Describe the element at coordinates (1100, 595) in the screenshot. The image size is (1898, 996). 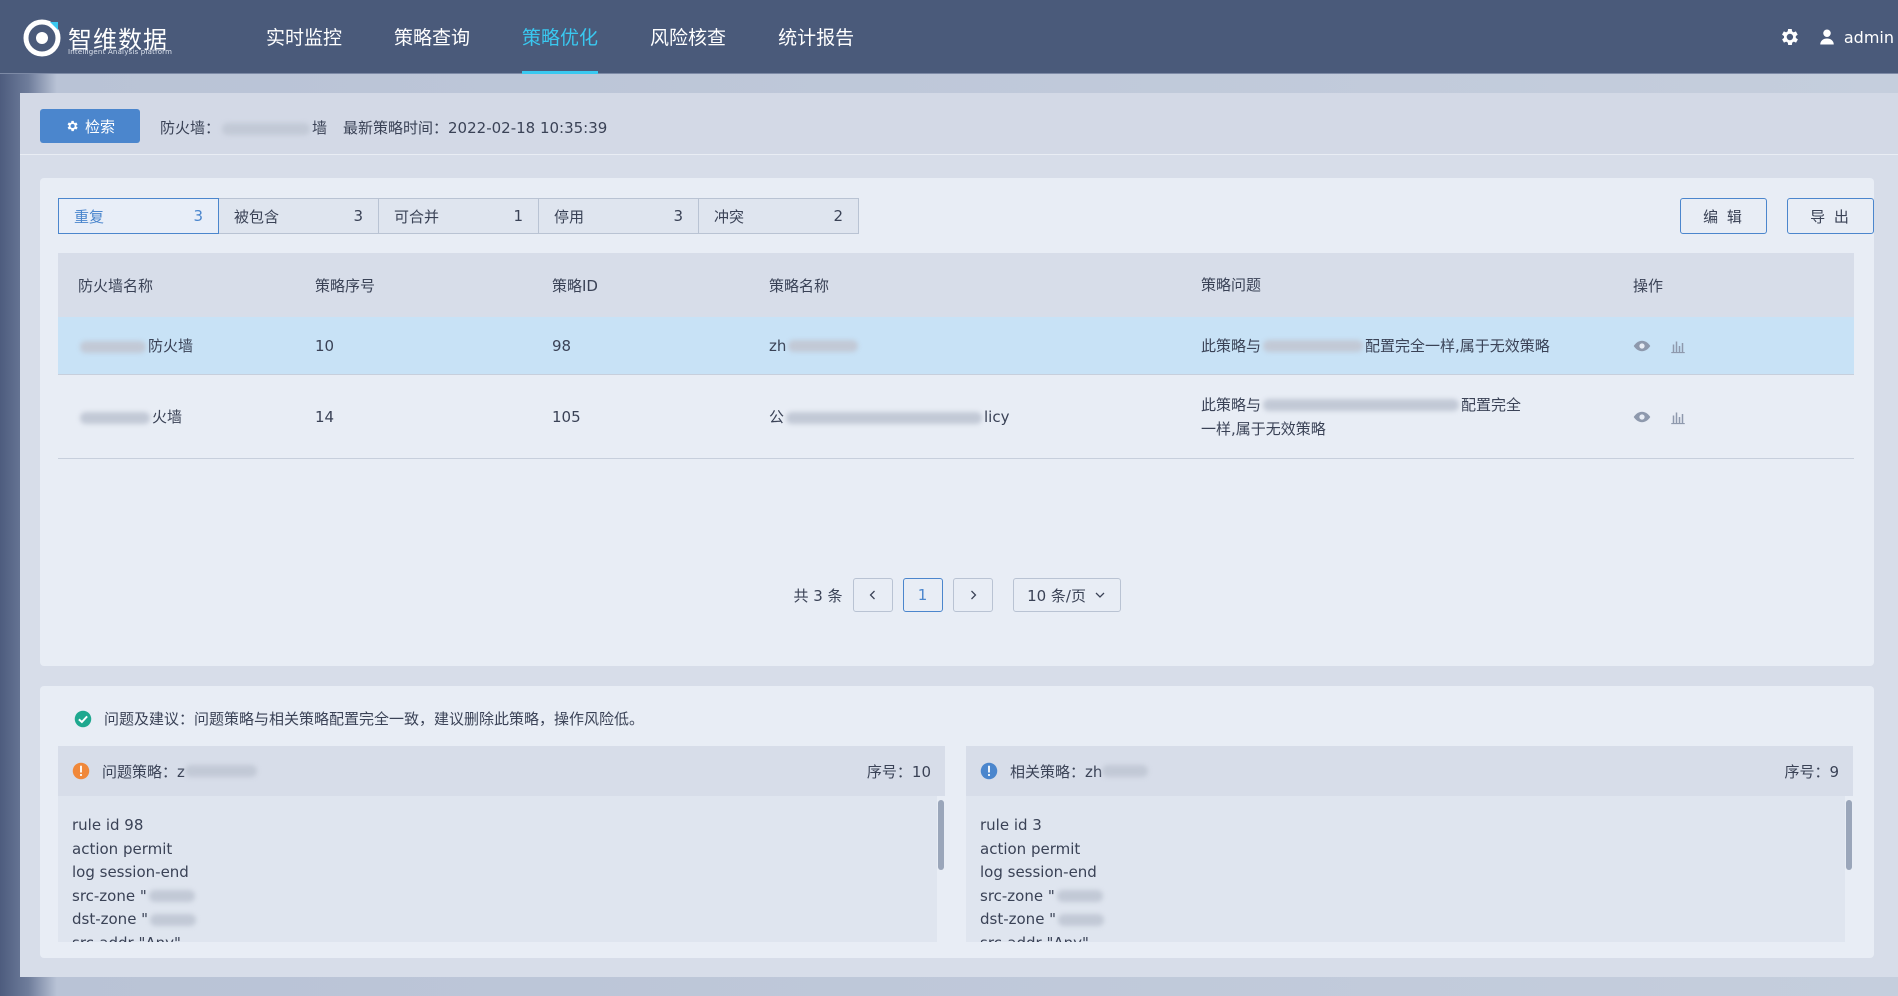
I see `chevron-down-icon` at that location.